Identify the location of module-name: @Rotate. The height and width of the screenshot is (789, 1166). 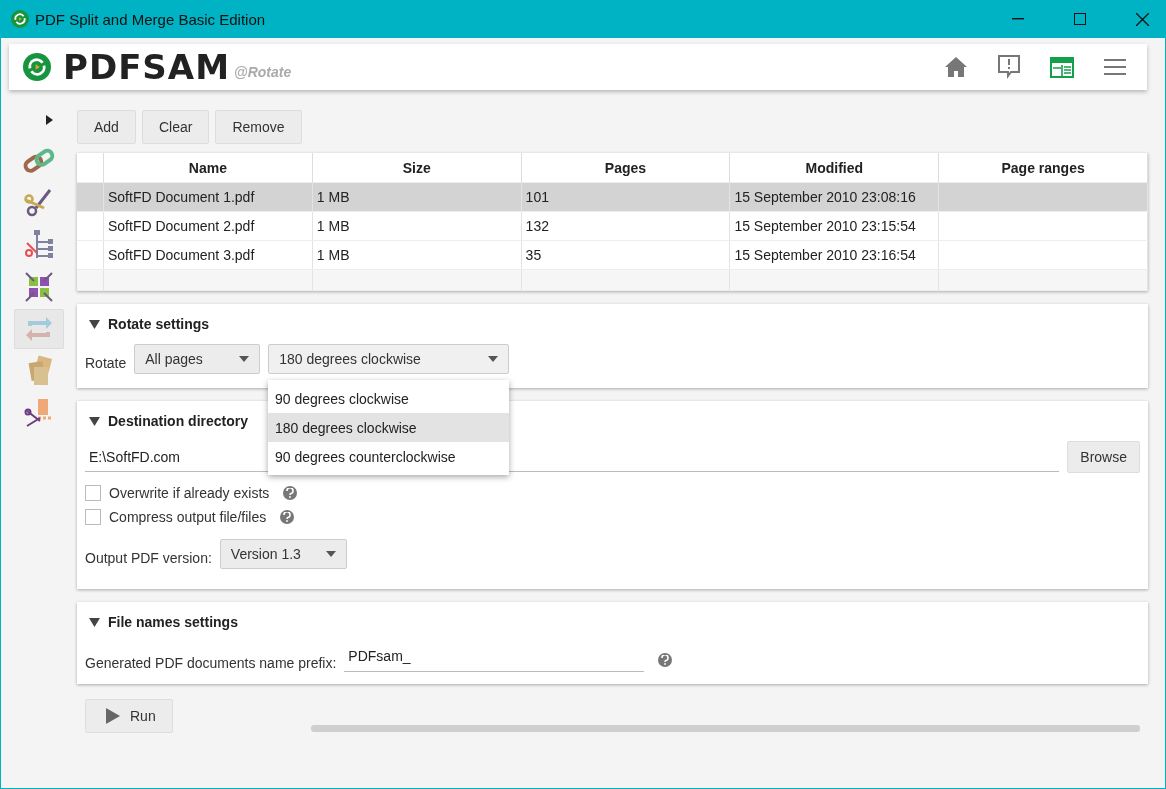
(263, 72).